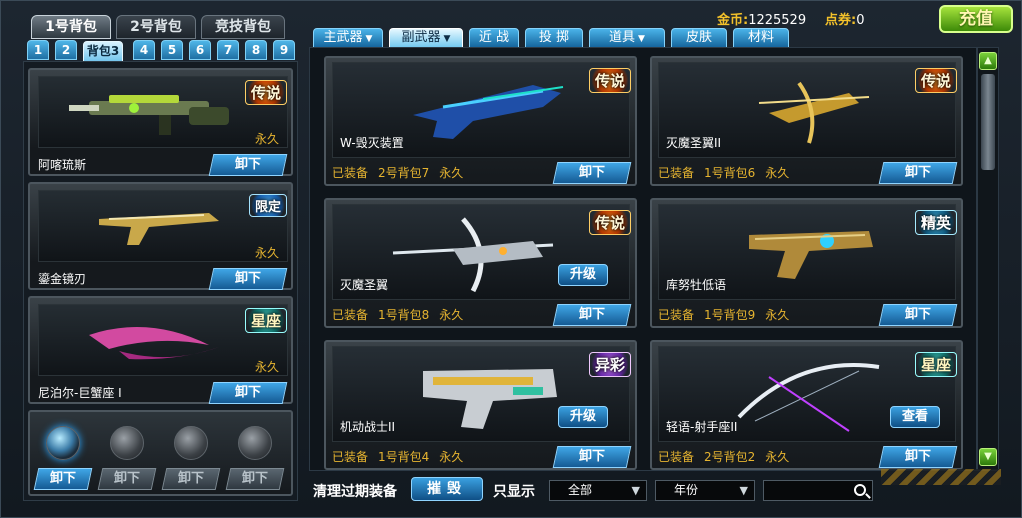  I want to click on scroll-thumb, so click(988, 122).